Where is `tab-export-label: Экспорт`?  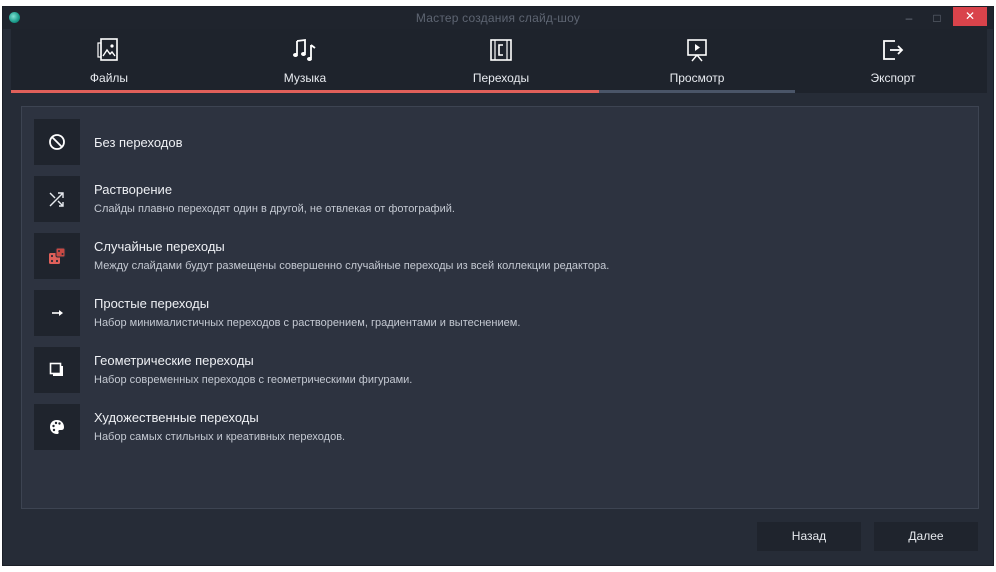
tab-export-label: Экспорт is located at coordinates (893, 78).